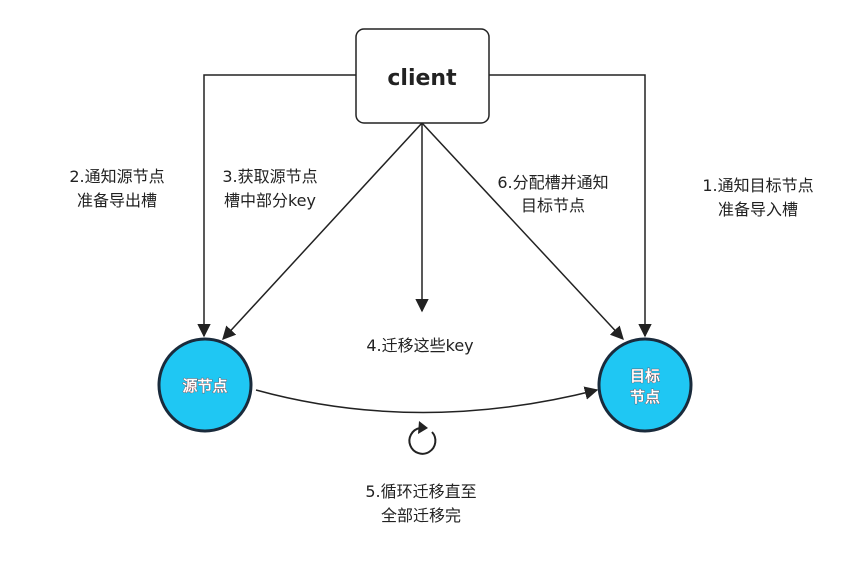 The width and height of the screenshot is (868, 562). What do you see at coordinates (552, 194) in the screenshot?
I see `step6-label: 6.分配槽并通知 目标节点` at bounding box center [552, 194].